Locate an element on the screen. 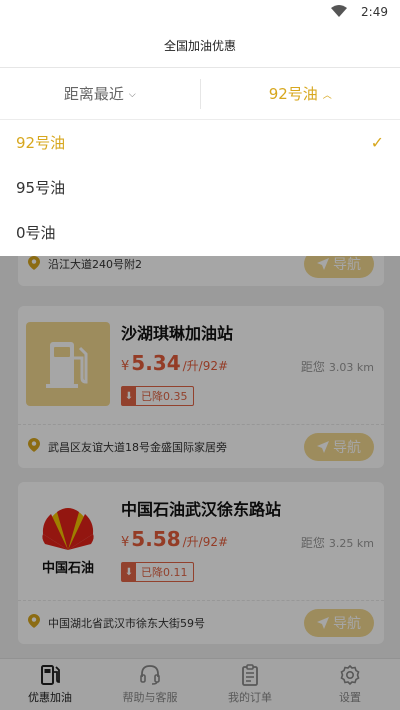 This screenshot has width=400, height=710. tab-fuel-deals: 优惠加油 is located at coordinates (50, 684).